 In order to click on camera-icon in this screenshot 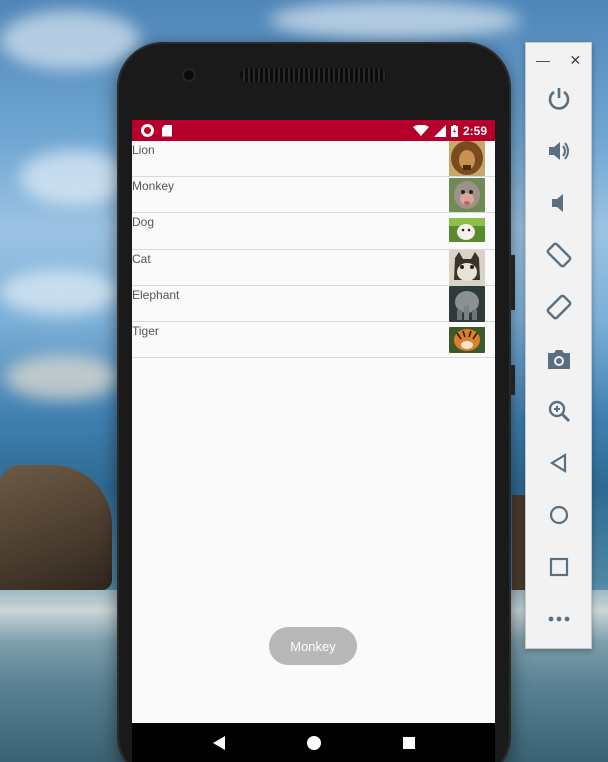, I will do `click(558, 359)`.